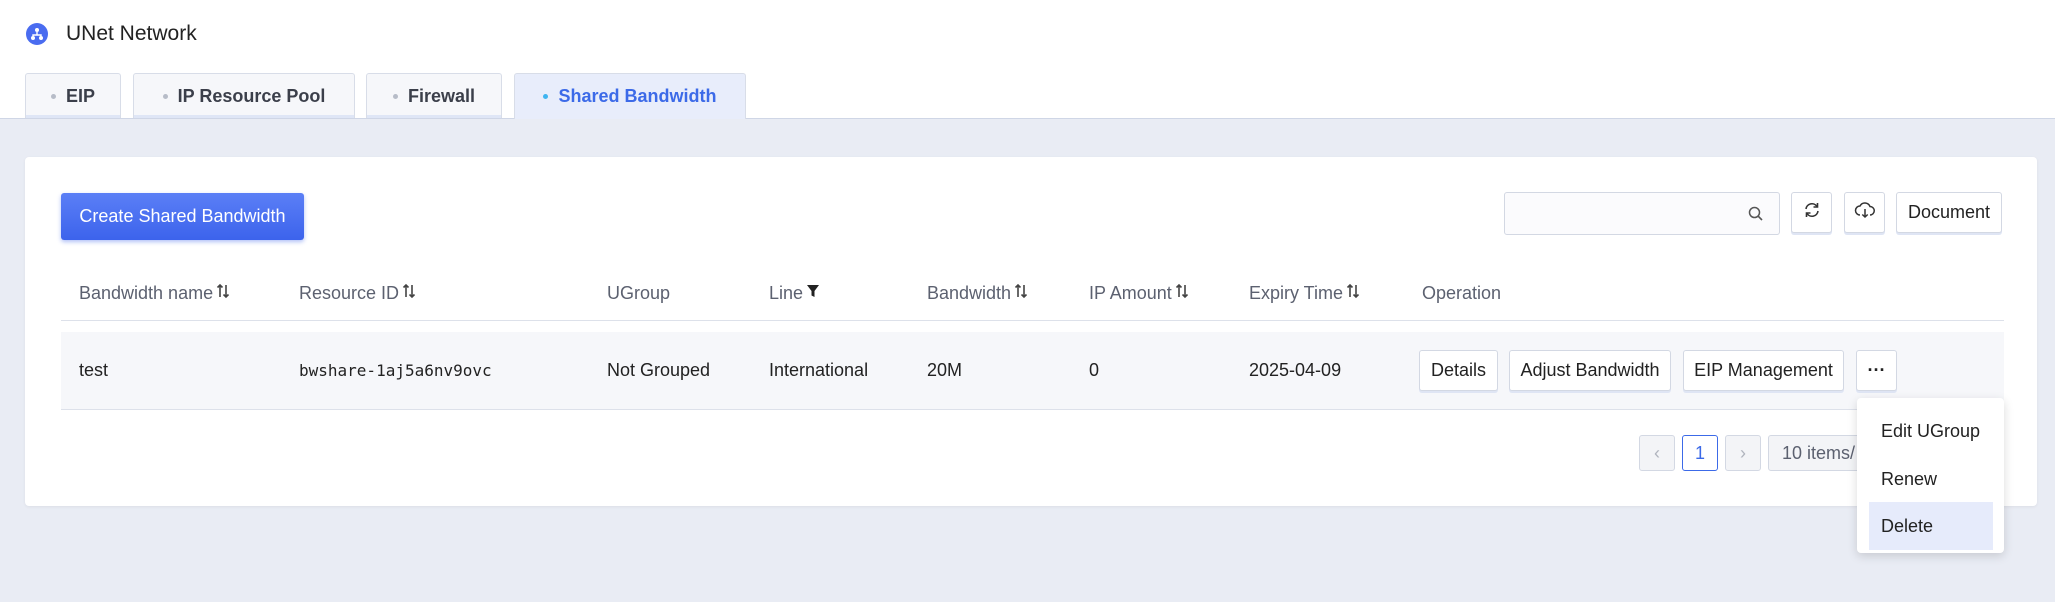 The height and width of the screenshot is (602, 2055). Describe the element at coordinates (1296, 293) in the screenshot. I see `column-label: Expiry Time` at that location.